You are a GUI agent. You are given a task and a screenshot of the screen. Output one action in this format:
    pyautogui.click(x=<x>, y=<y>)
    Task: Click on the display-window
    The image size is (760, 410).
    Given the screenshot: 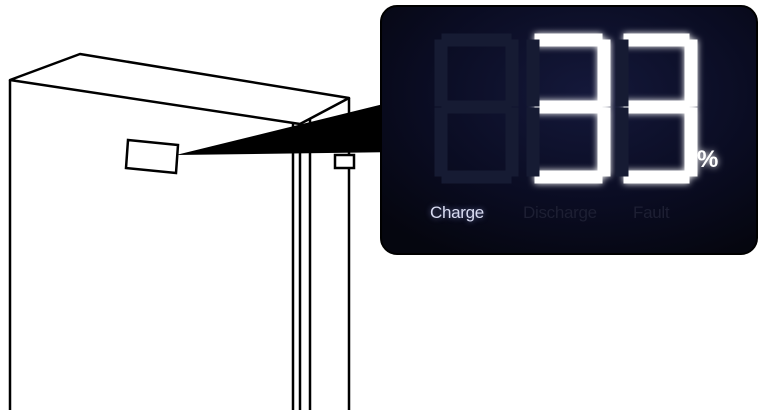 What is the action you would take?
    pyautogui.click(x=152, y=156)
    